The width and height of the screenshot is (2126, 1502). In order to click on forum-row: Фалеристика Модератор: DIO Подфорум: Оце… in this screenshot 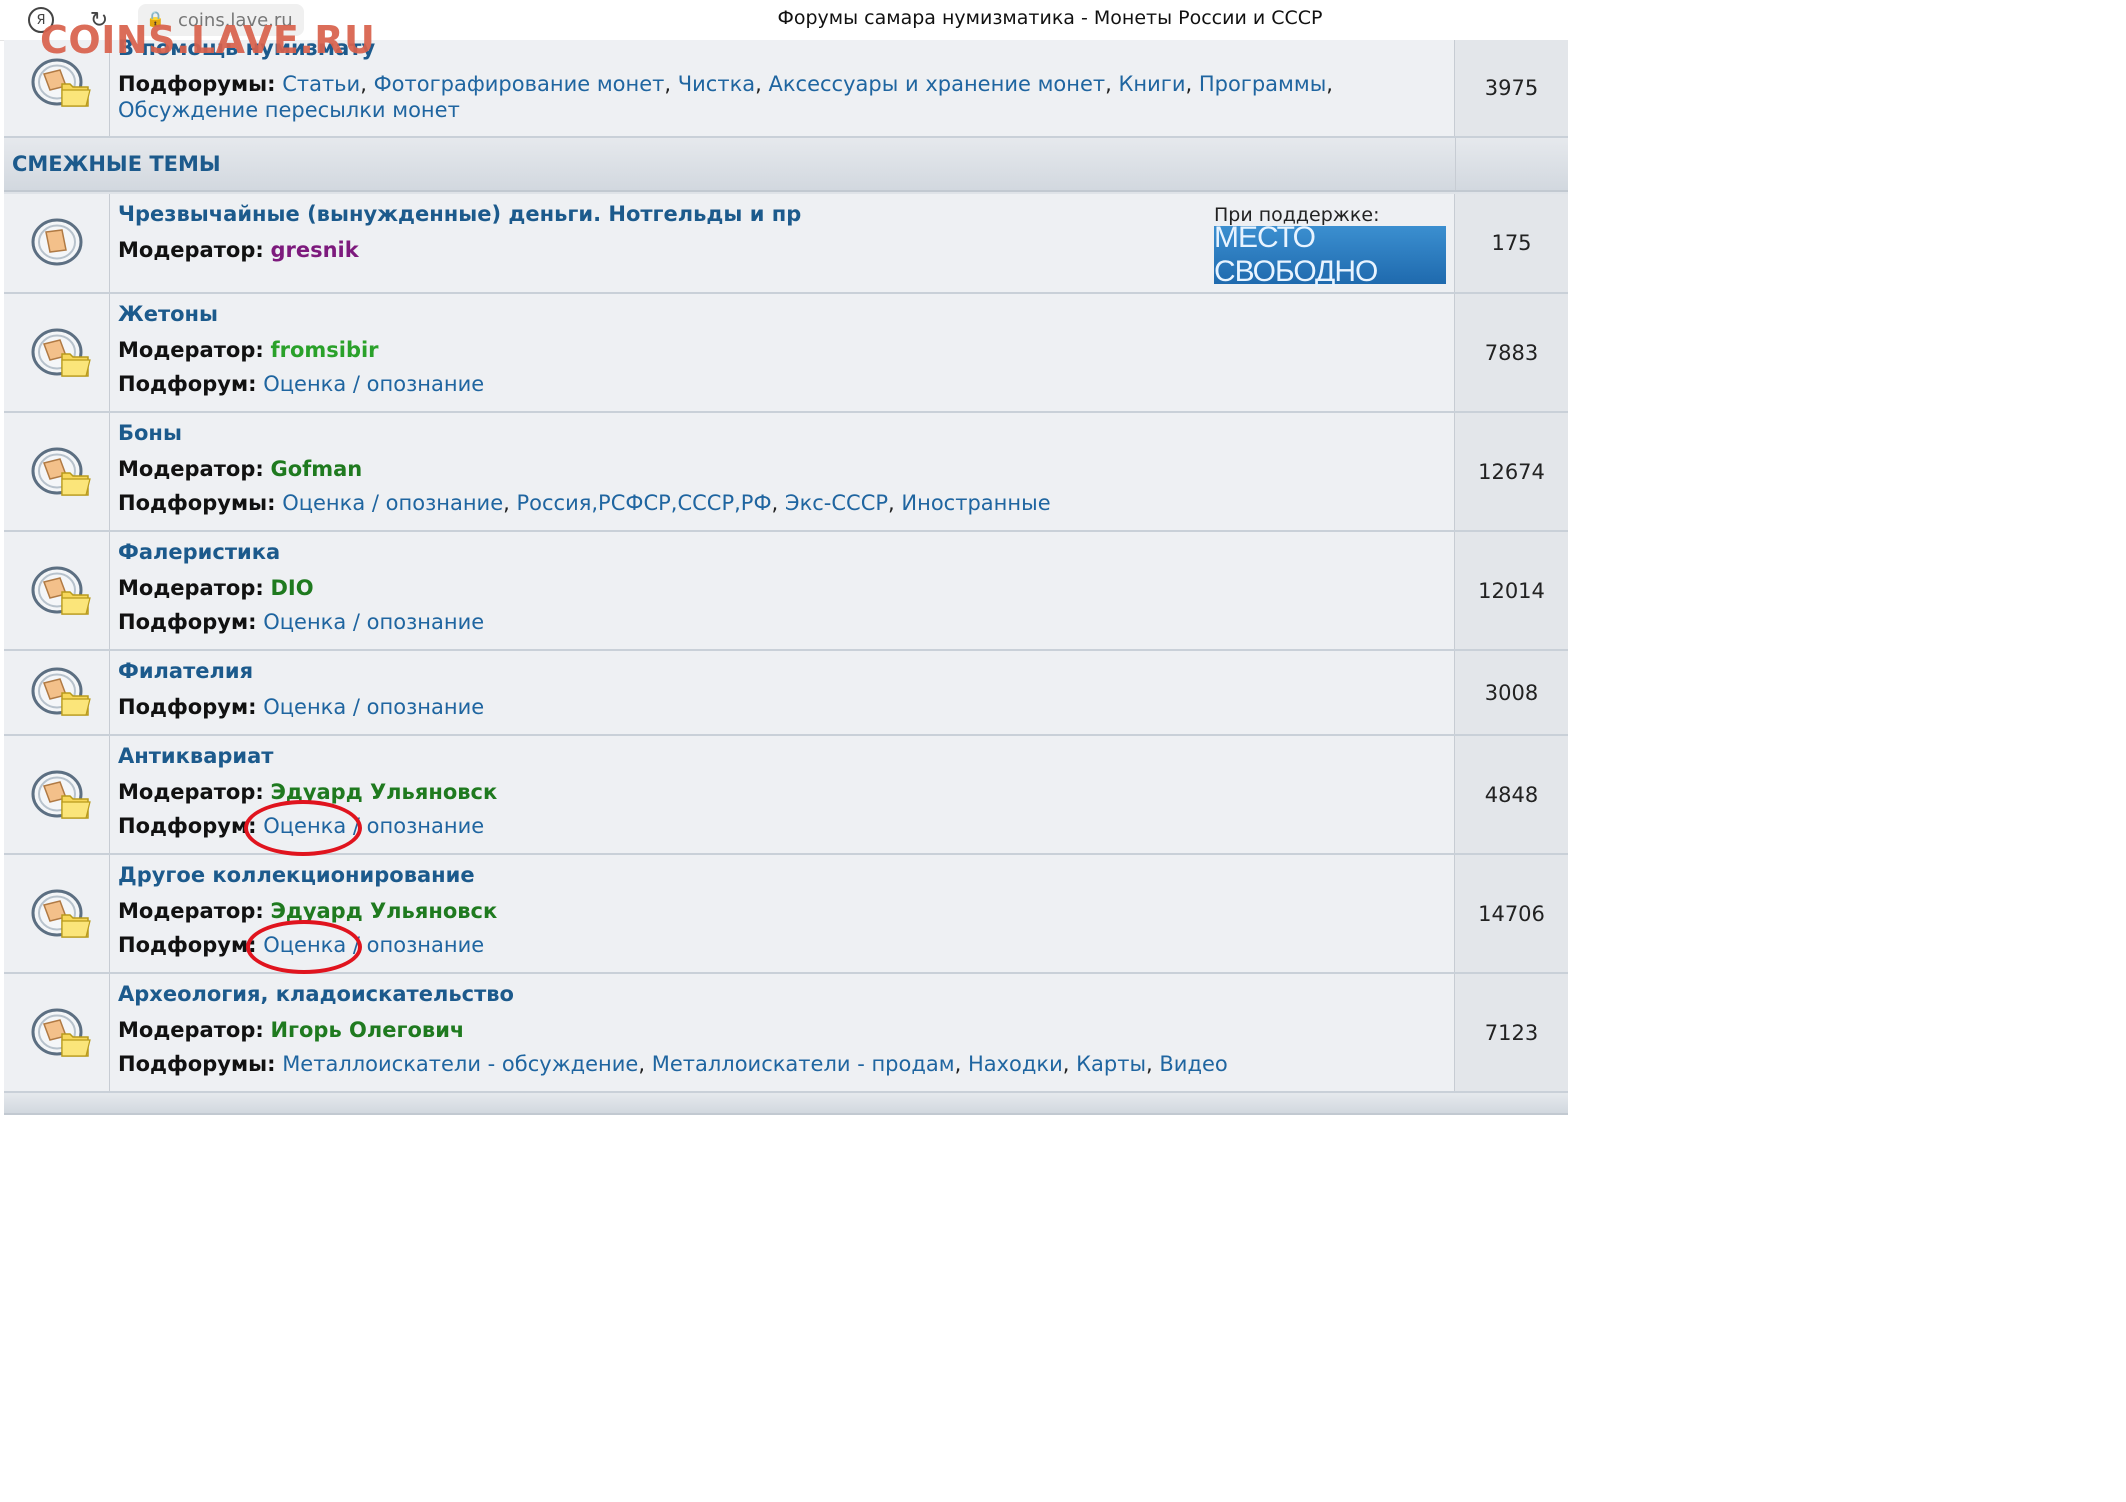, I will do `click(786, 591)`.